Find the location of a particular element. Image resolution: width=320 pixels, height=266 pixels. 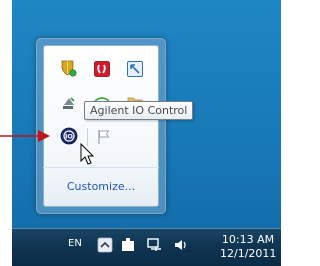

language-indicator: EN is located at coordinates (75, 243).